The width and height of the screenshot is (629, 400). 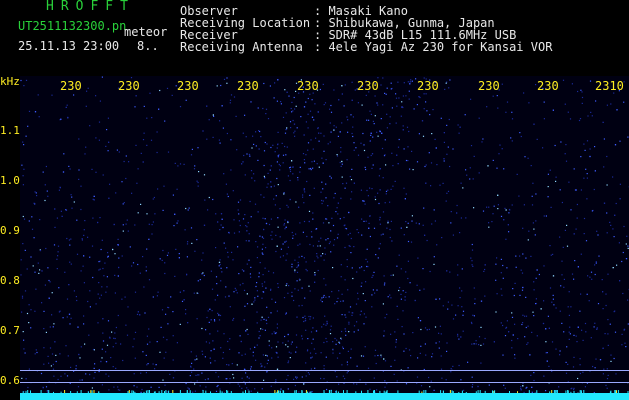 I want to click on antenna-value: : 4ele Yagi Az 230 for Kansai VOR, so click(x=433, y=47).